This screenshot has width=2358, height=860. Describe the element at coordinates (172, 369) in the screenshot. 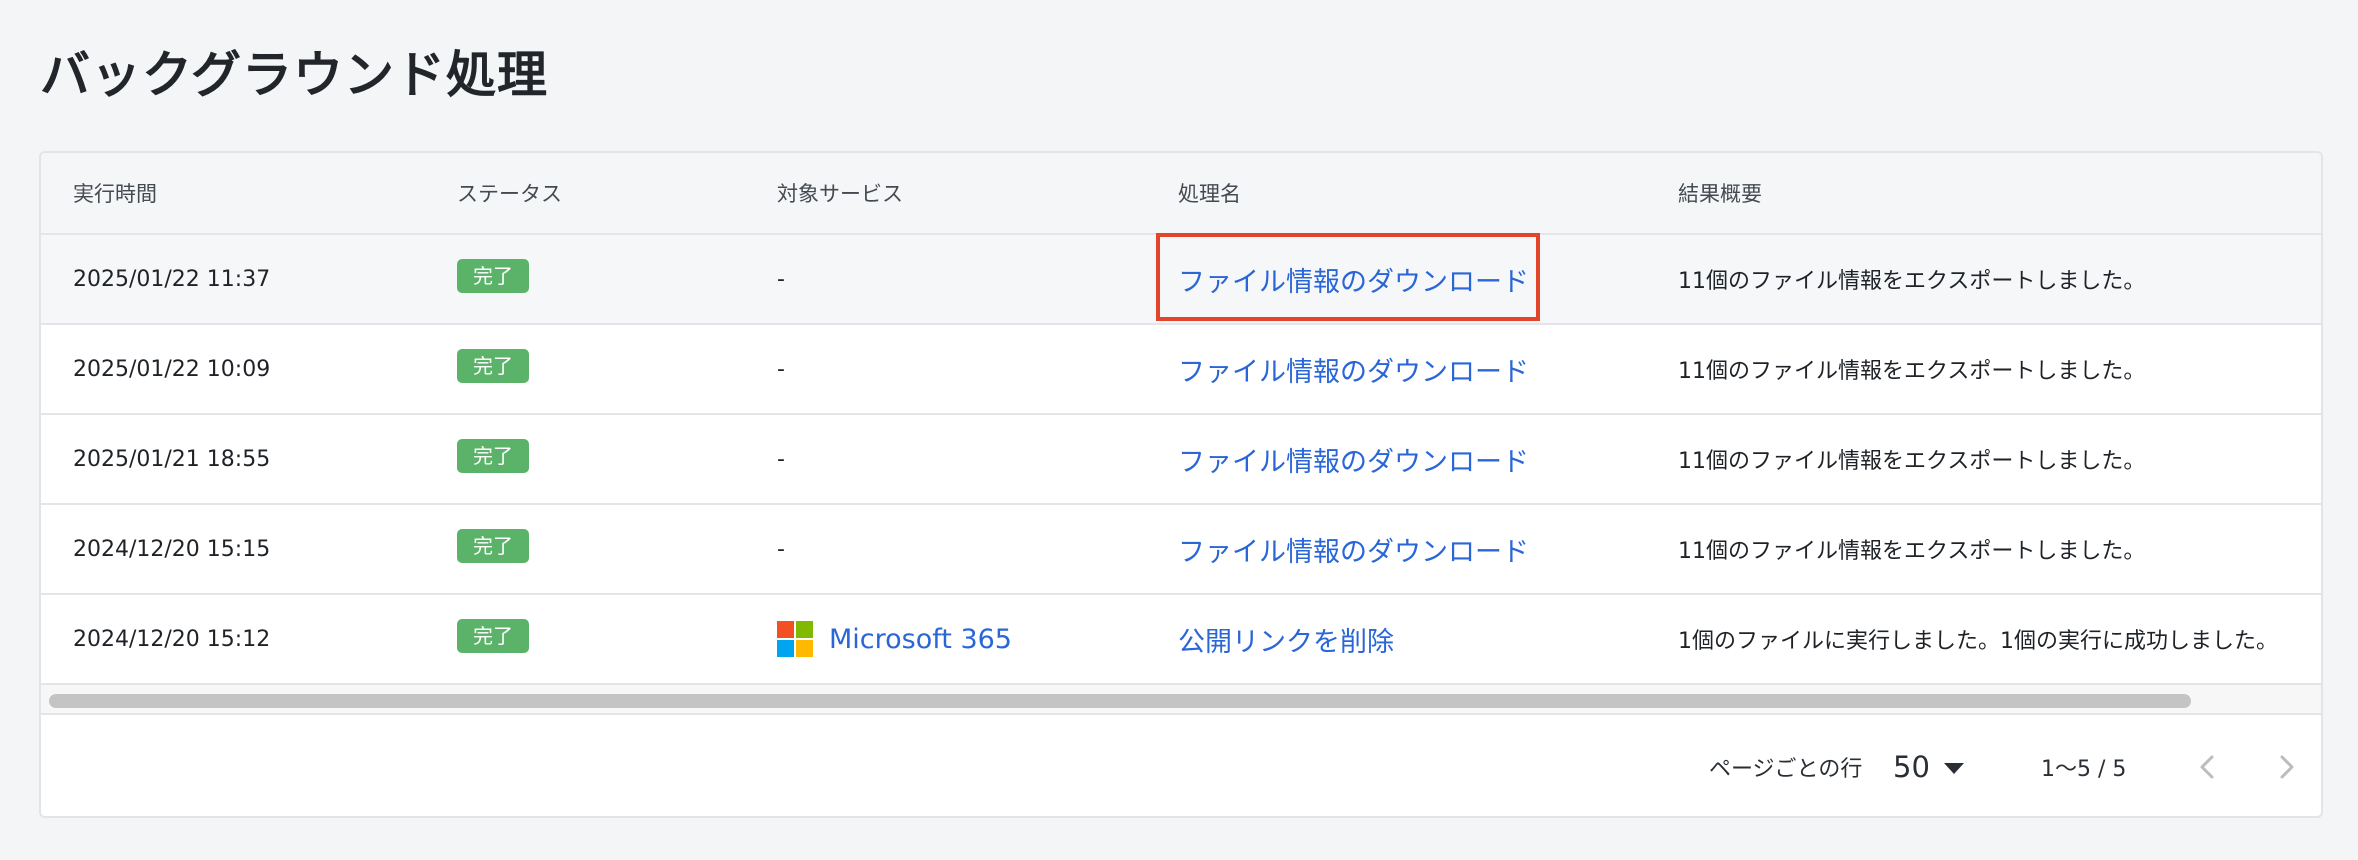

I see `execution-time: 2025/01/22 10:09` at that location.